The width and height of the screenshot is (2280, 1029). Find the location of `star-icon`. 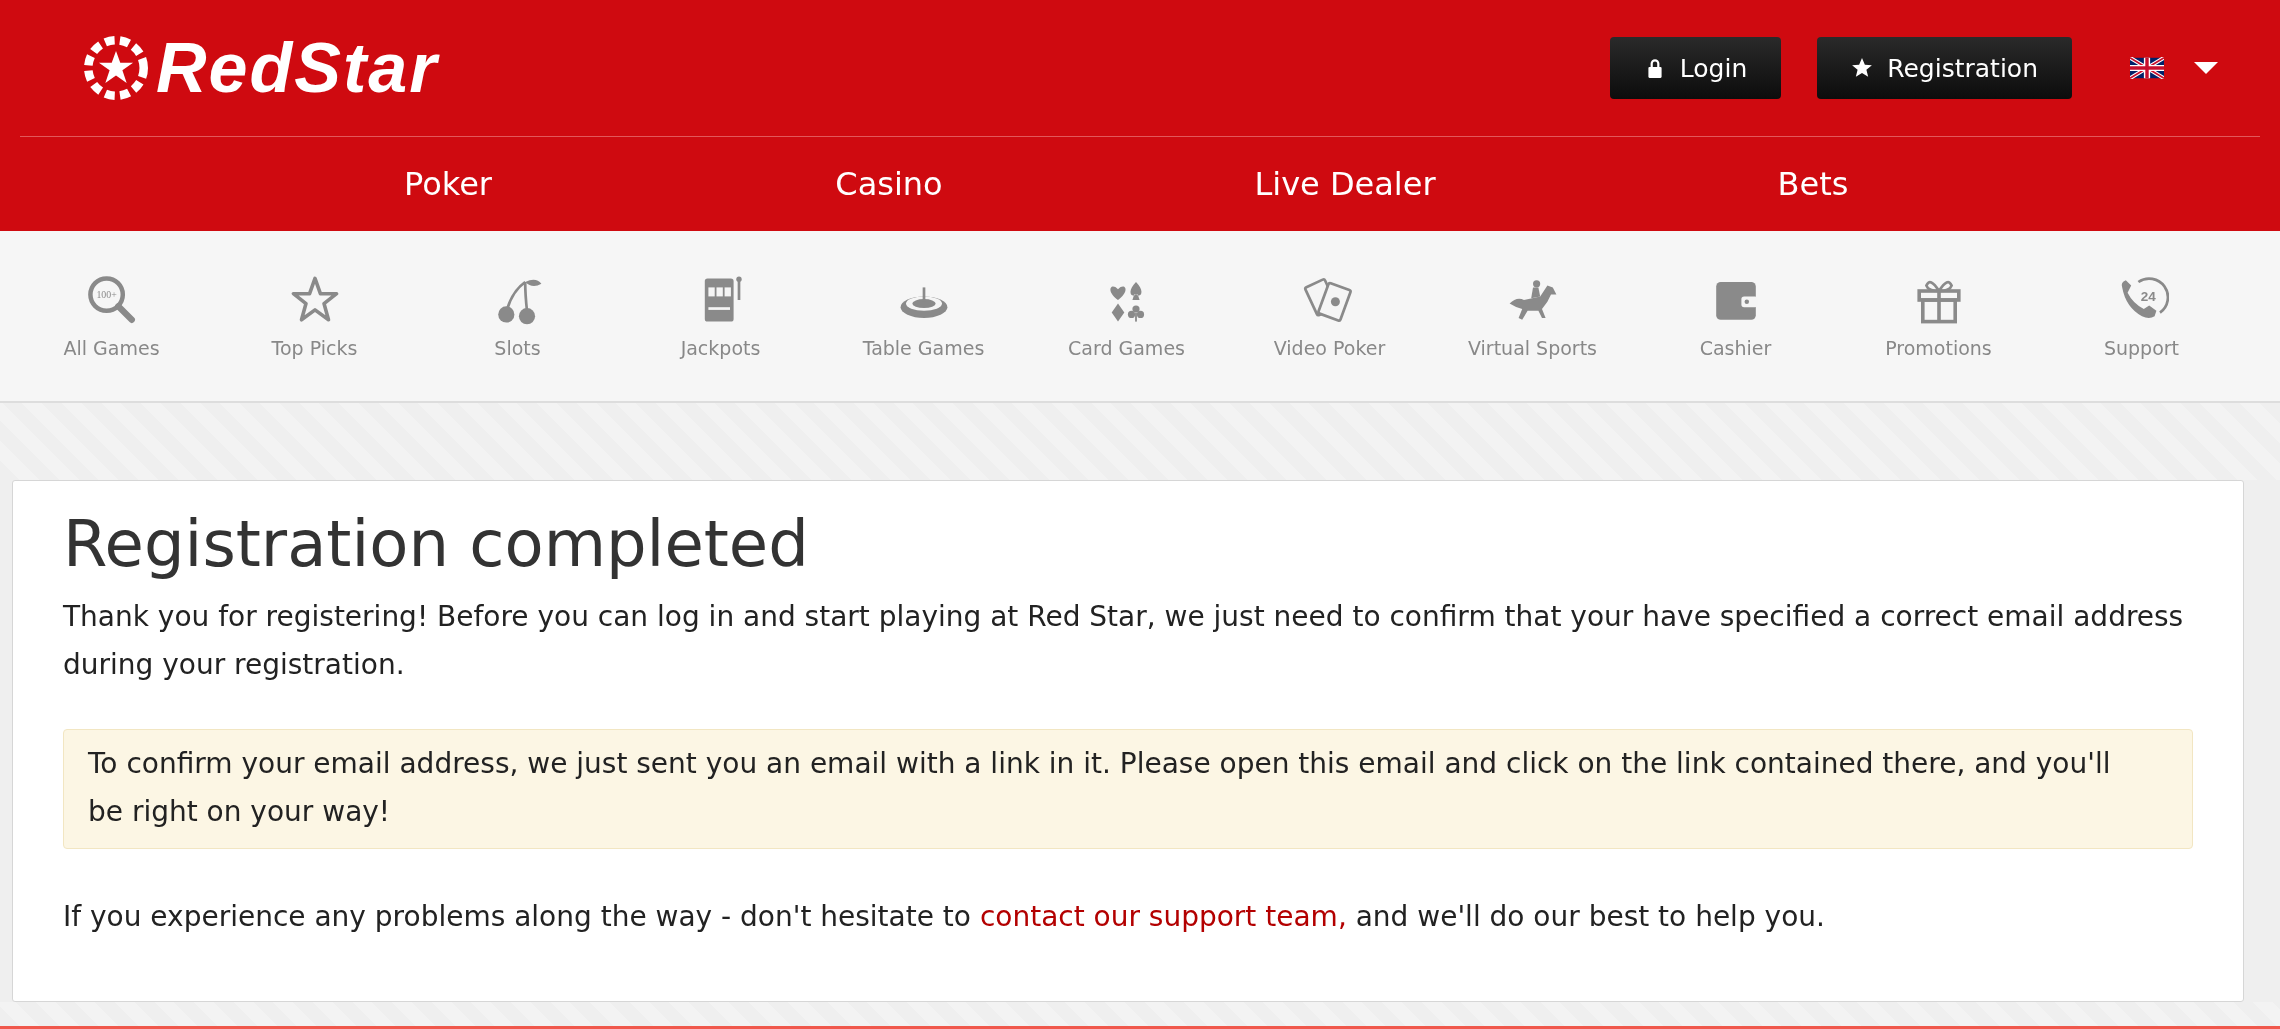

star-icon is located at coordinates (1862, 68).